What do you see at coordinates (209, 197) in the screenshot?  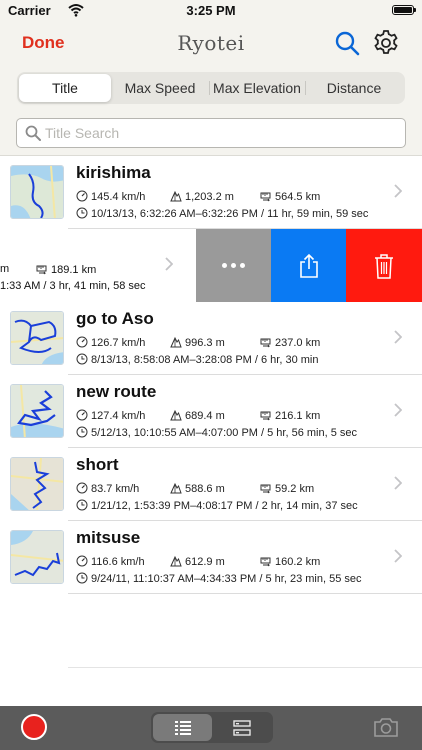 I see `max-elevation: 1,203.2 m` at bounding box center [209, 197].